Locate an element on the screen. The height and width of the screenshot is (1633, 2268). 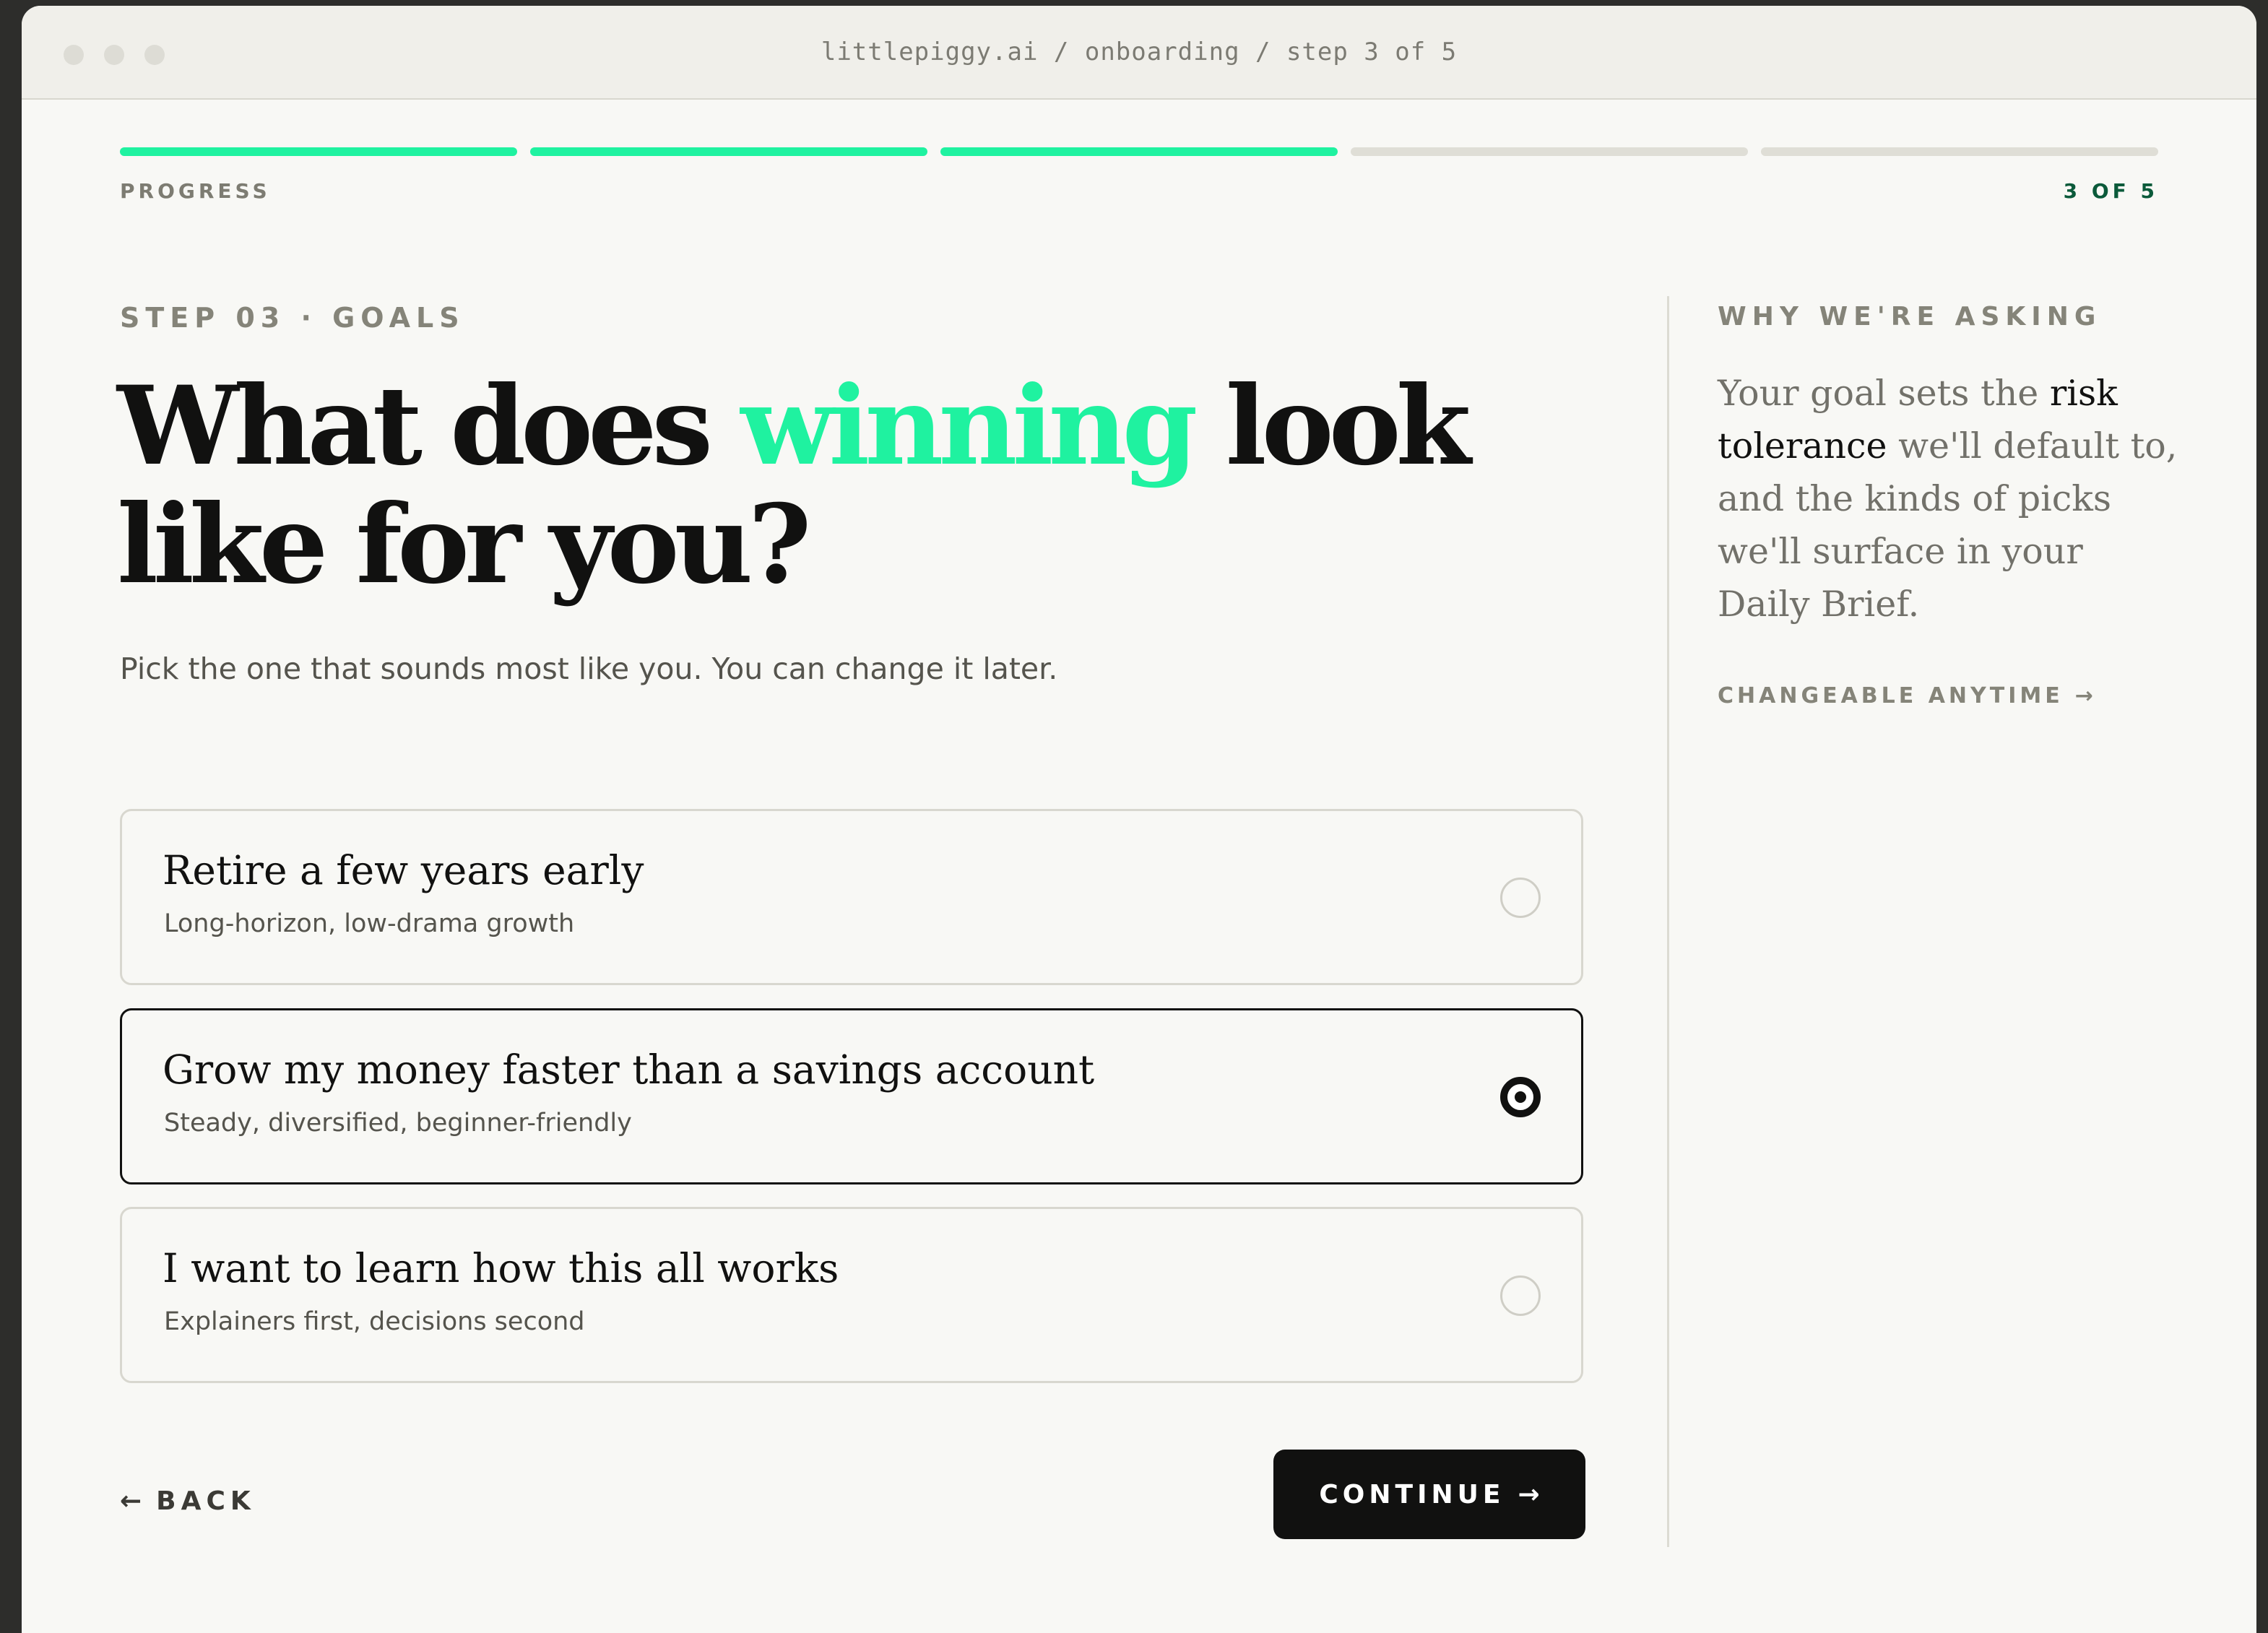
headline-accent: winning is located at coordinates (969, 426).